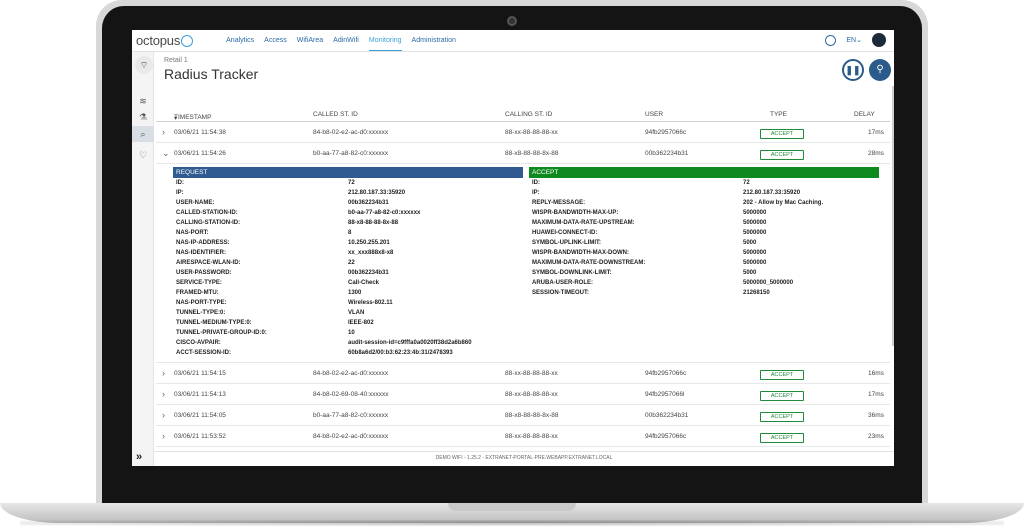  What do you see at coordinates (203, 243) in the screenshot?
I see `field-key: NAS-IP-ADDRESS:` at bounding box center [203, 243].